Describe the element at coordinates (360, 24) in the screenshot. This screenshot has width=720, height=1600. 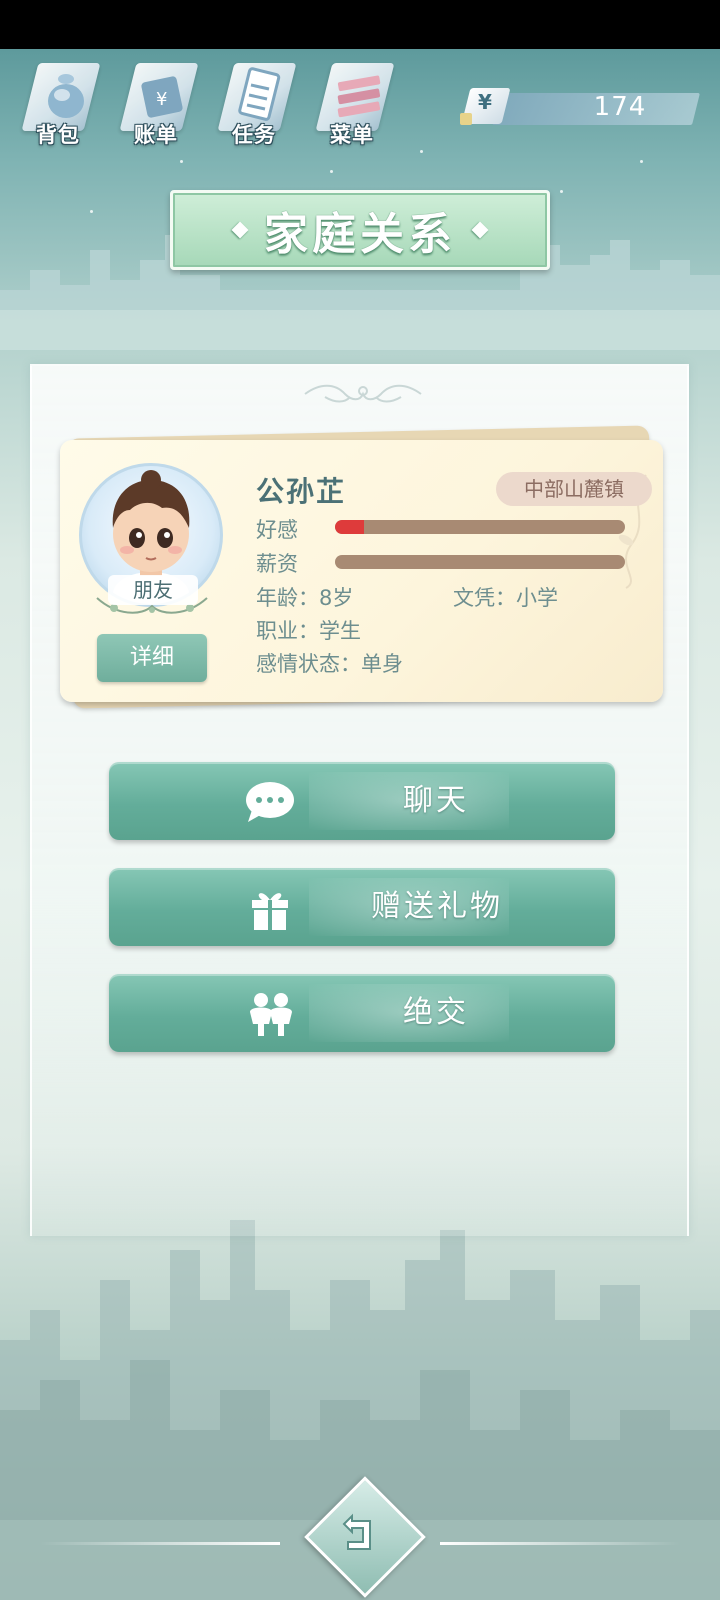
I see `status-bar` at that location.